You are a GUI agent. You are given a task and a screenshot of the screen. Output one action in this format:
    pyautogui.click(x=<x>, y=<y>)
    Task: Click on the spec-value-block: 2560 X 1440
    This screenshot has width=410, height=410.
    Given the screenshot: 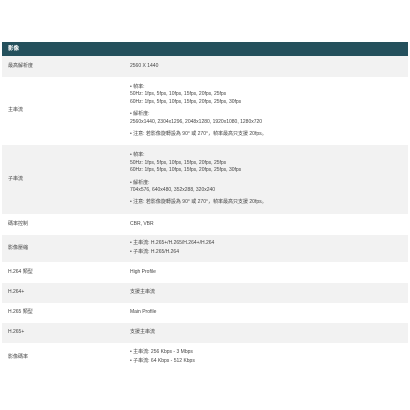 What is the action you would take?
    pyautogui.click(x=269, y=67)
    